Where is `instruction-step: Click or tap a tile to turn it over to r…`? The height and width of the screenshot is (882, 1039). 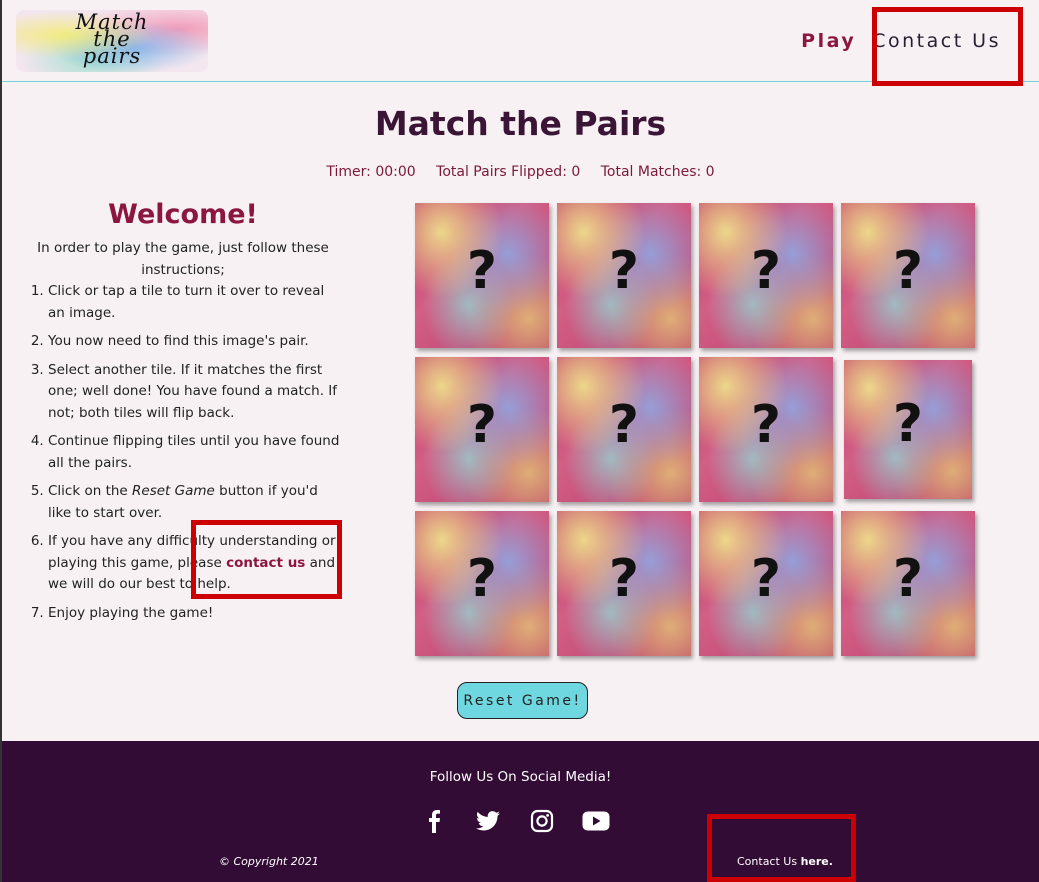 instruction-step: Click or tap a tile to turn it over to r… is located at coordinates (195, 302).